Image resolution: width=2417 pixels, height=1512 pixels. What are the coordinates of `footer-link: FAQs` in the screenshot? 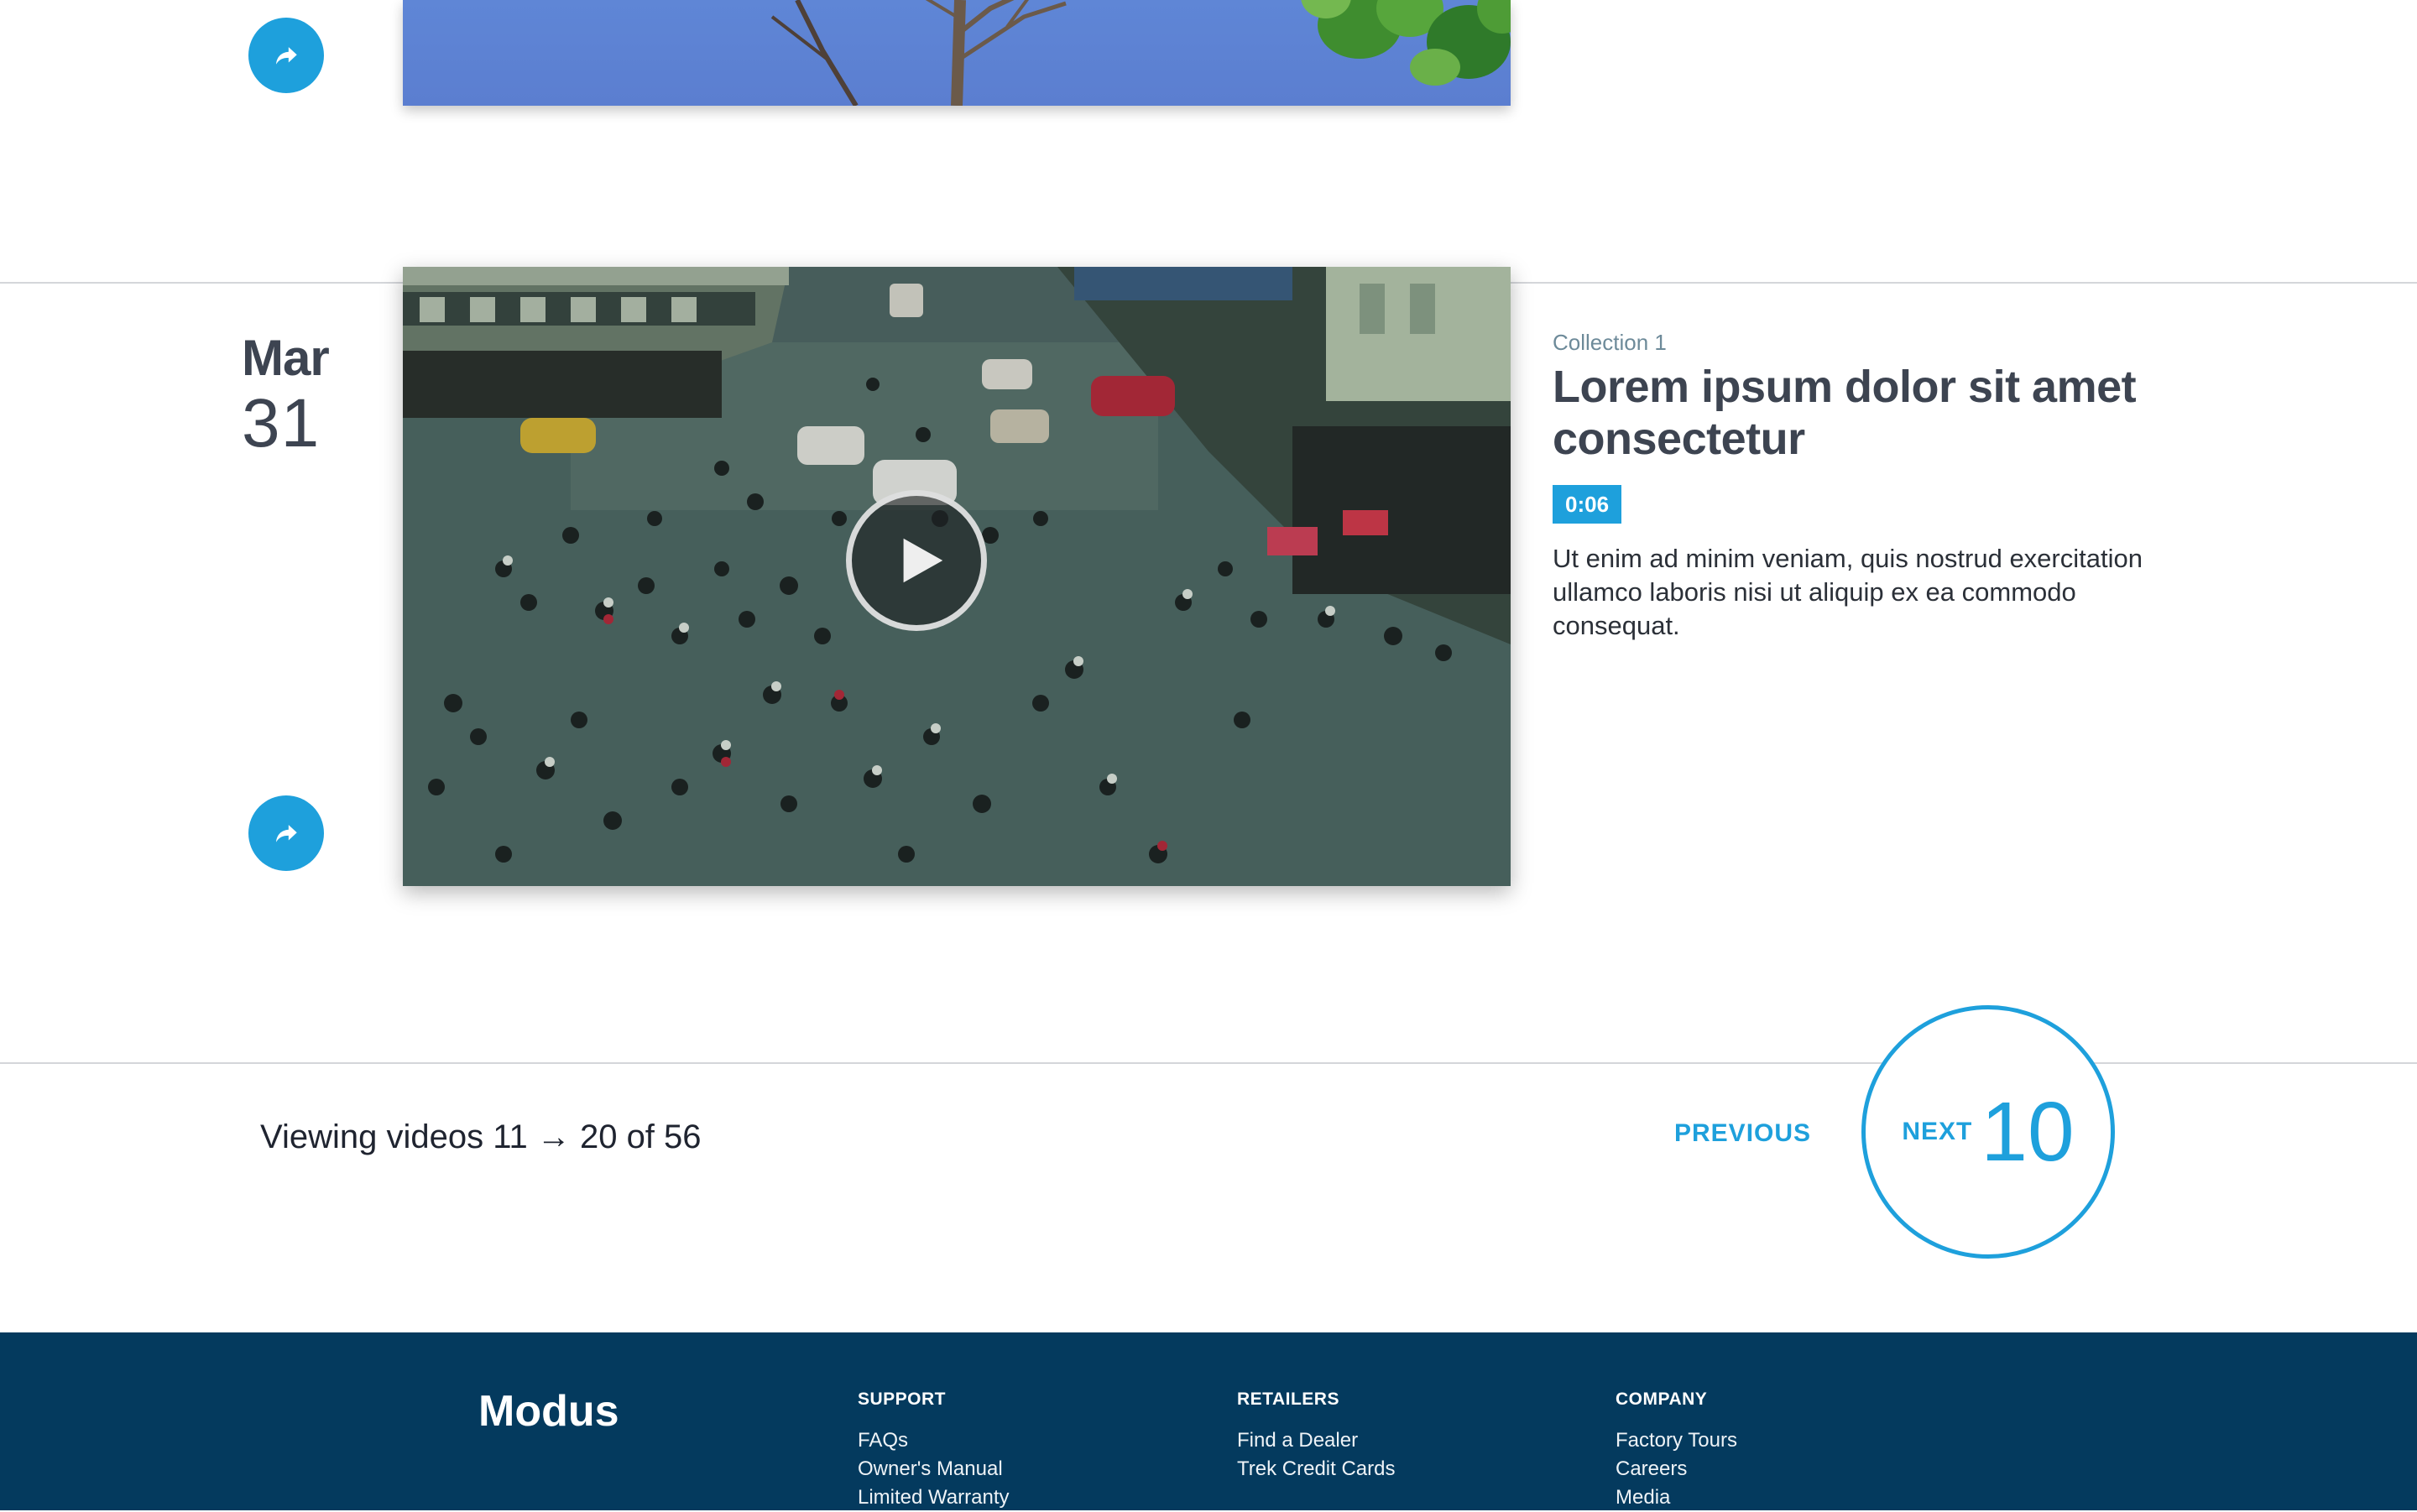 It's located at (1025, 1441).